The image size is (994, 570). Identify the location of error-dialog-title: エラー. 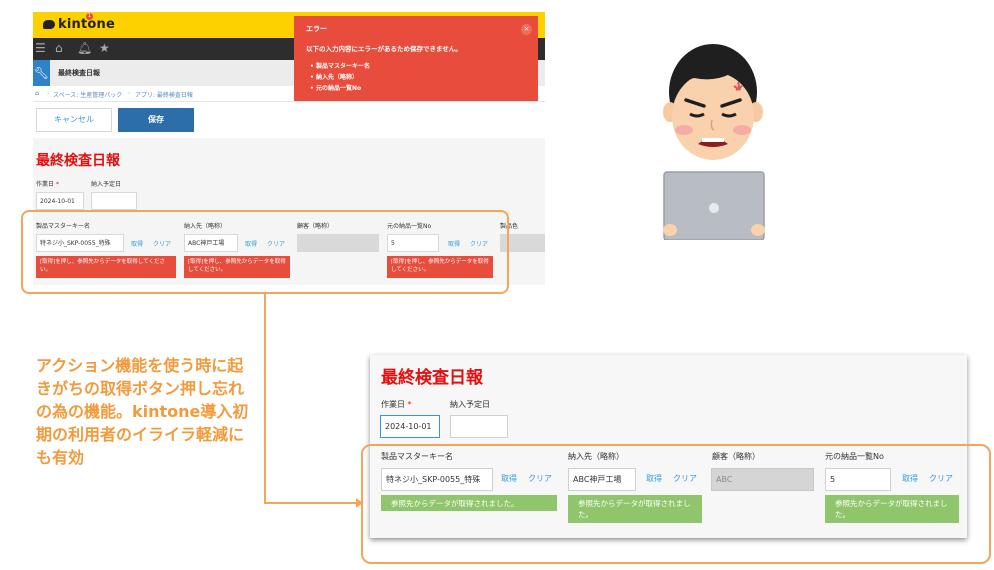
(316, 29).